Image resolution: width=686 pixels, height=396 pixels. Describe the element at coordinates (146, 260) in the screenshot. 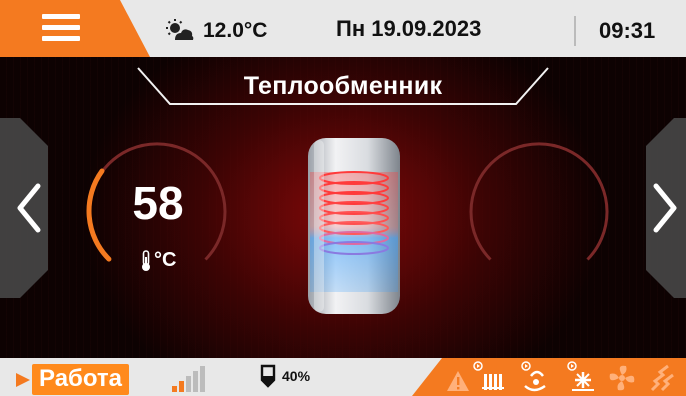

I see `thermometer-icon` at that location.